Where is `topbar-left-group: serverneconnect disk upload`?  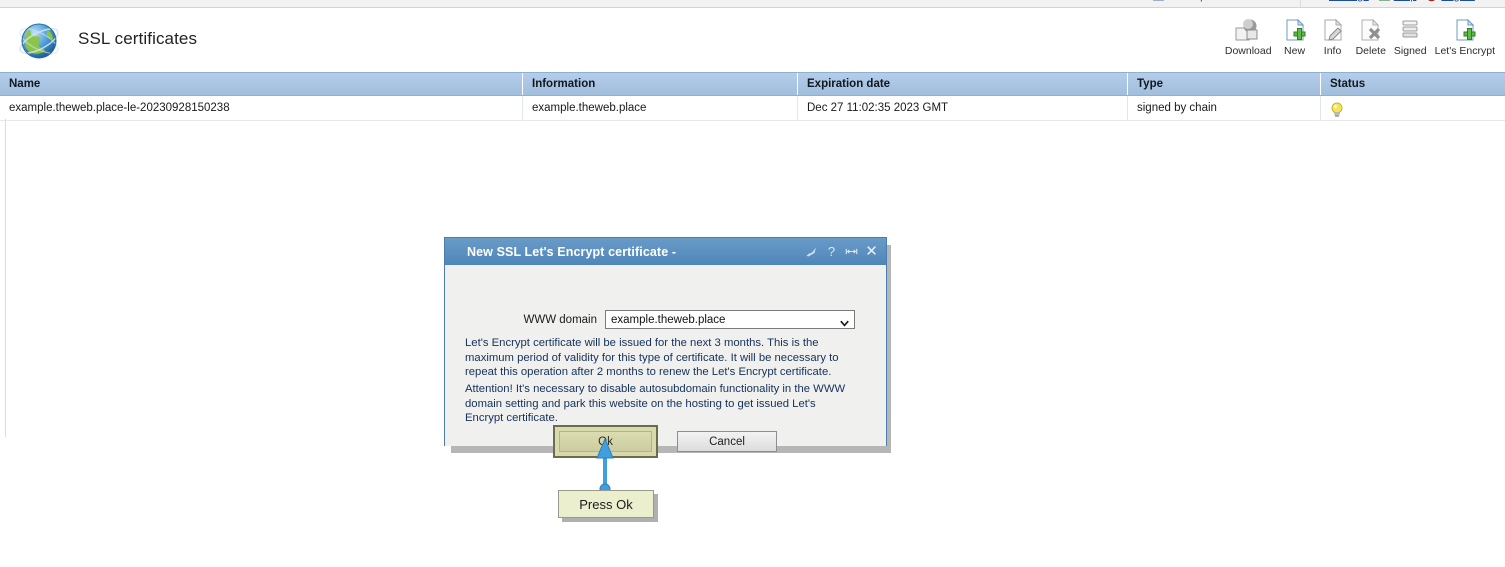 topbar-left-group: serverneconnect disk upload is located at coordinates (1136, 1).